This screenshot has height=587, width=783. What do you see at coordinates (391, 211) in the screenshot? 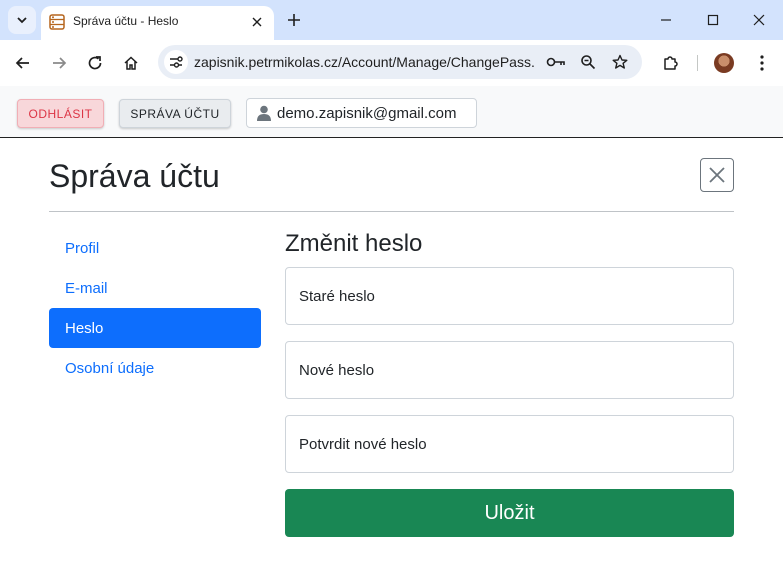
I see `header-divider` at bounding box center [391, 211].